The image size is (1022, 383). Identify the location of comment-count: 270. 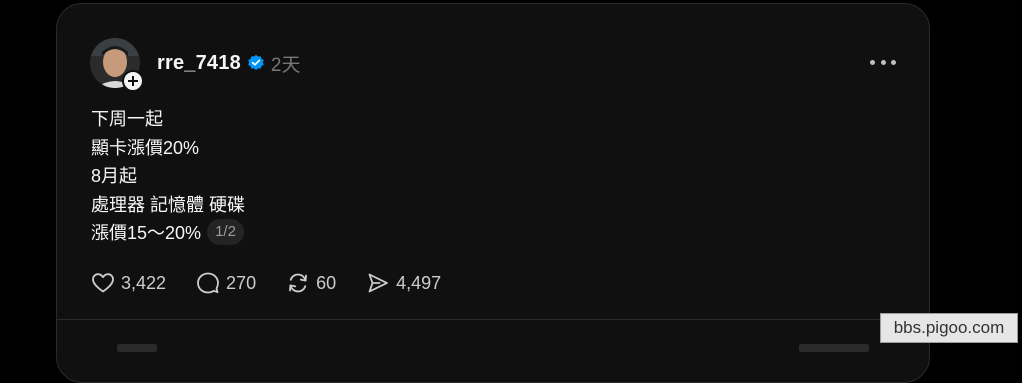
(241, 283).